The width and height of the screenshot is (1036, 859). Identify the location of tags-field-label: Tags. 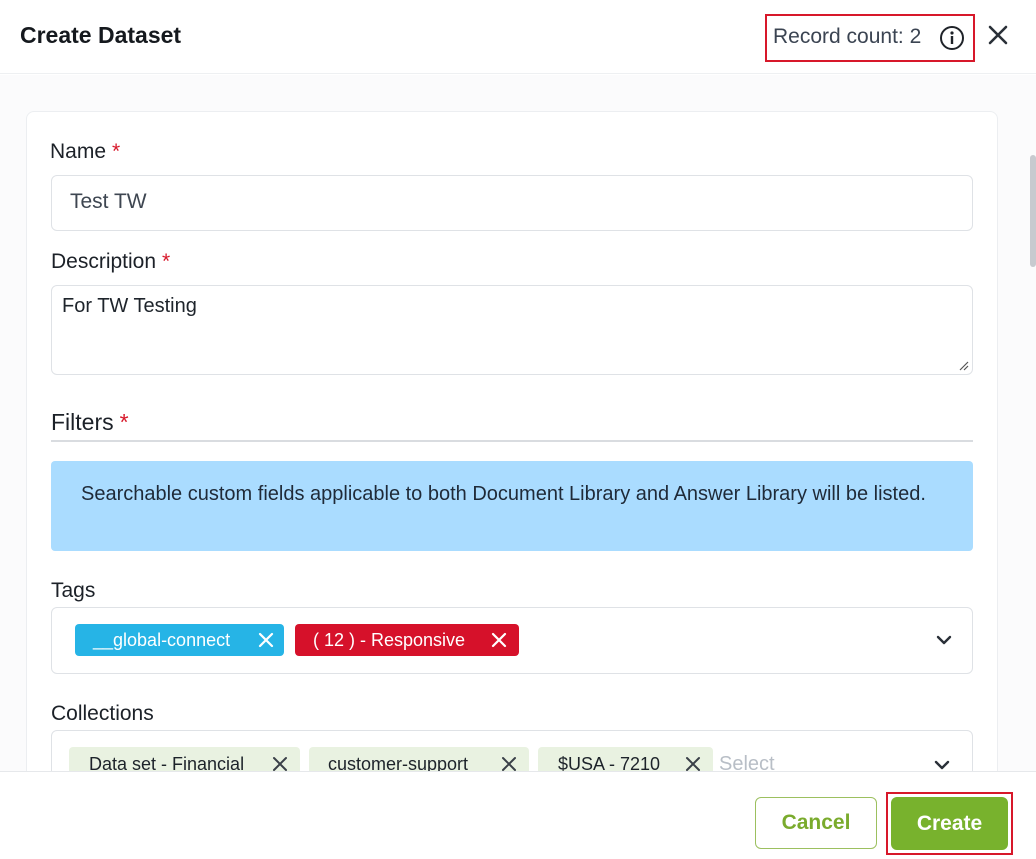
(73, 590).